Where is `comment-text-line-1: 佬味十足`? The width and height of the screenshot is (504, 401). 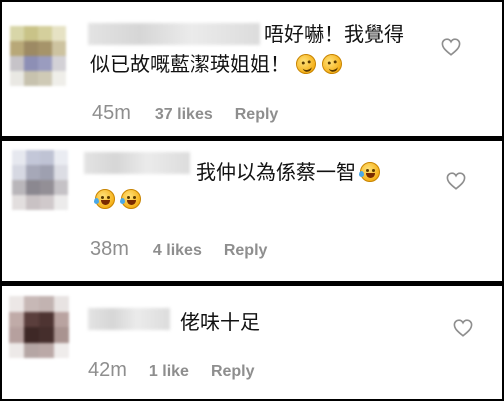 comment-text-line-1: 佬味十足 is located at coordinates (220, 322).